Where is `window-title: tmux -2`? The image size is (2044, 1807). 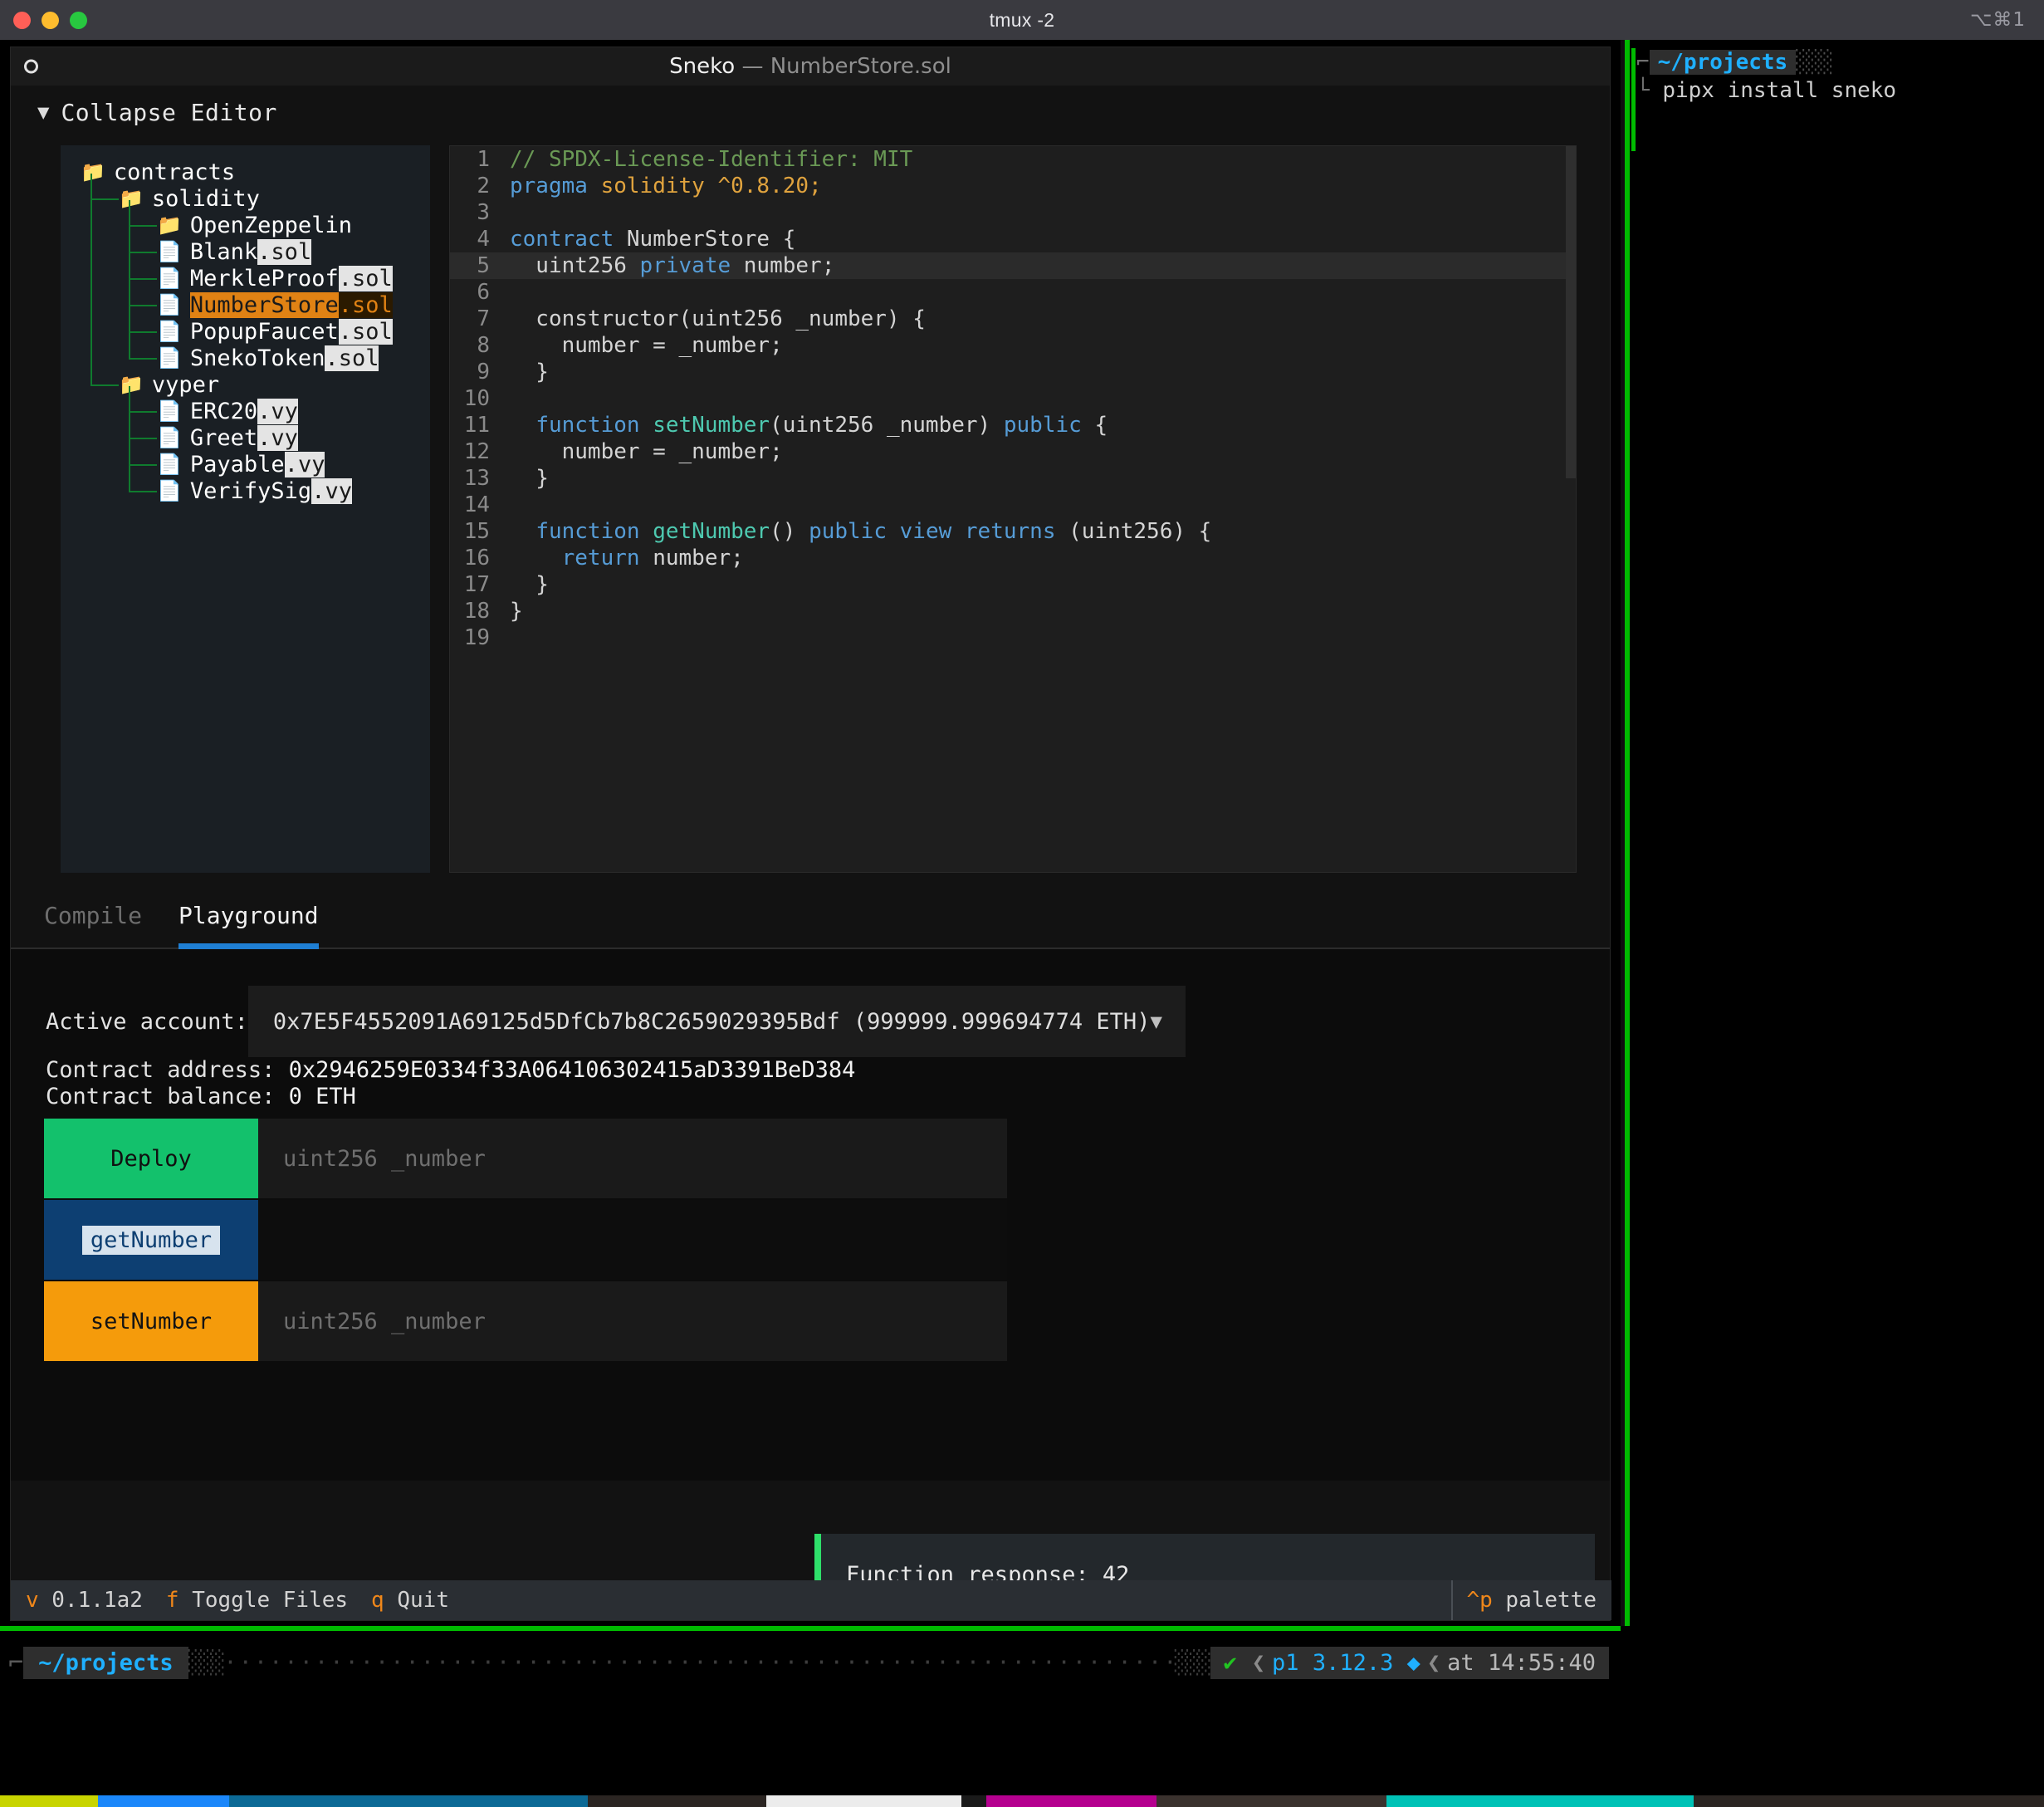
window-title: tmux -2 is located at coordinates (1022, 19).